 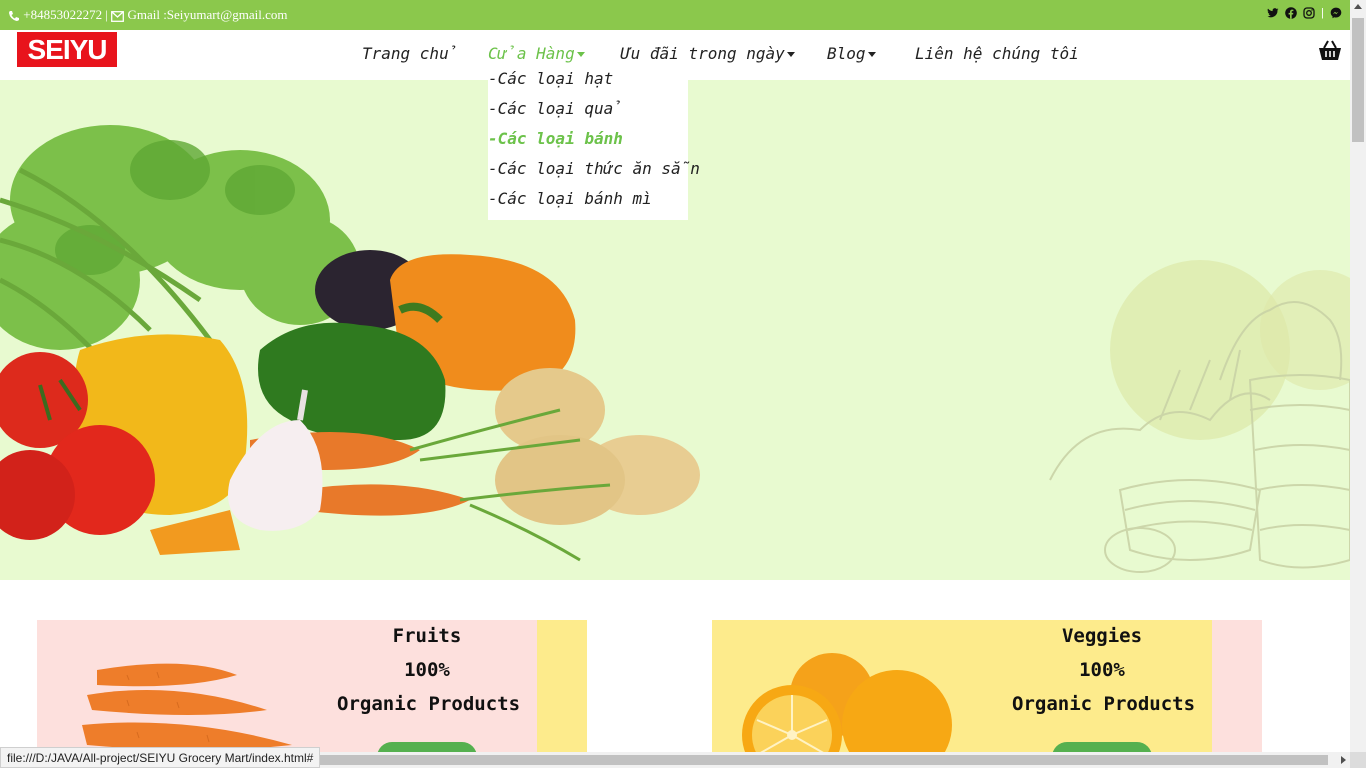 I want to click on dropdown-item-label: -Các loại quả, so click(x=555, y=108).